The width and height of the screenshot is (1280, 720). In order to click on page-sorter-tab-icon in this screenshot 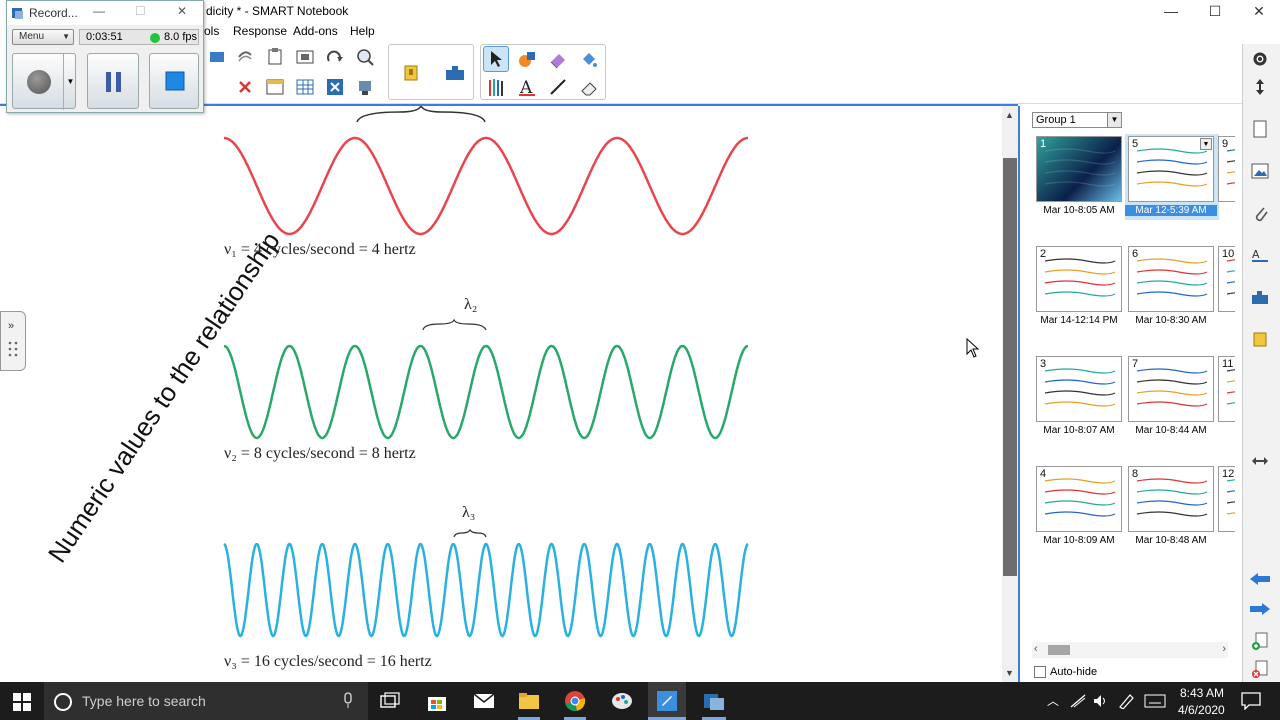, I will do `click(1260, 129)`.